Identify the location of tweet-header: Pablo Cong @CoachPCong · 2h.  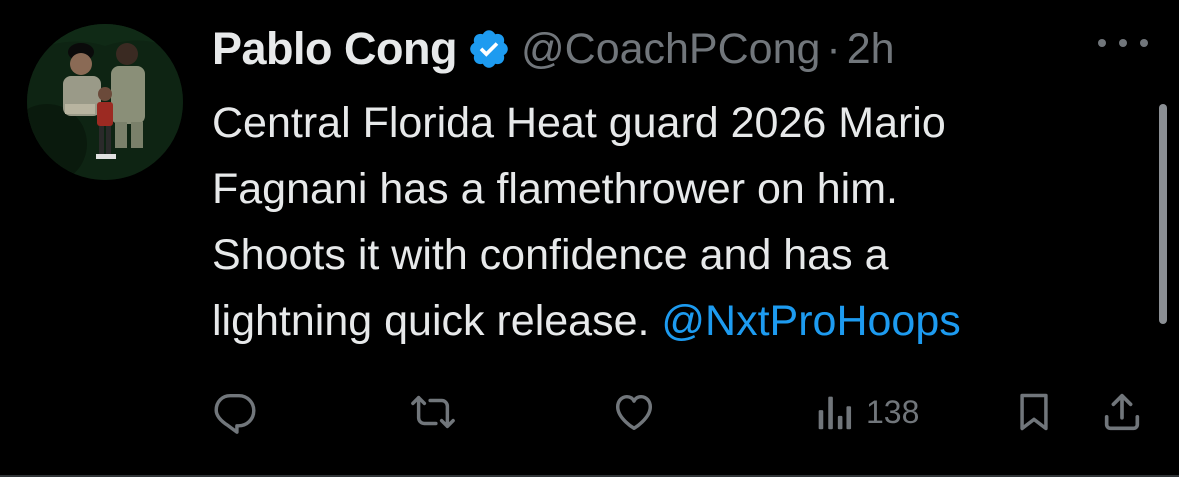
(553, 49).